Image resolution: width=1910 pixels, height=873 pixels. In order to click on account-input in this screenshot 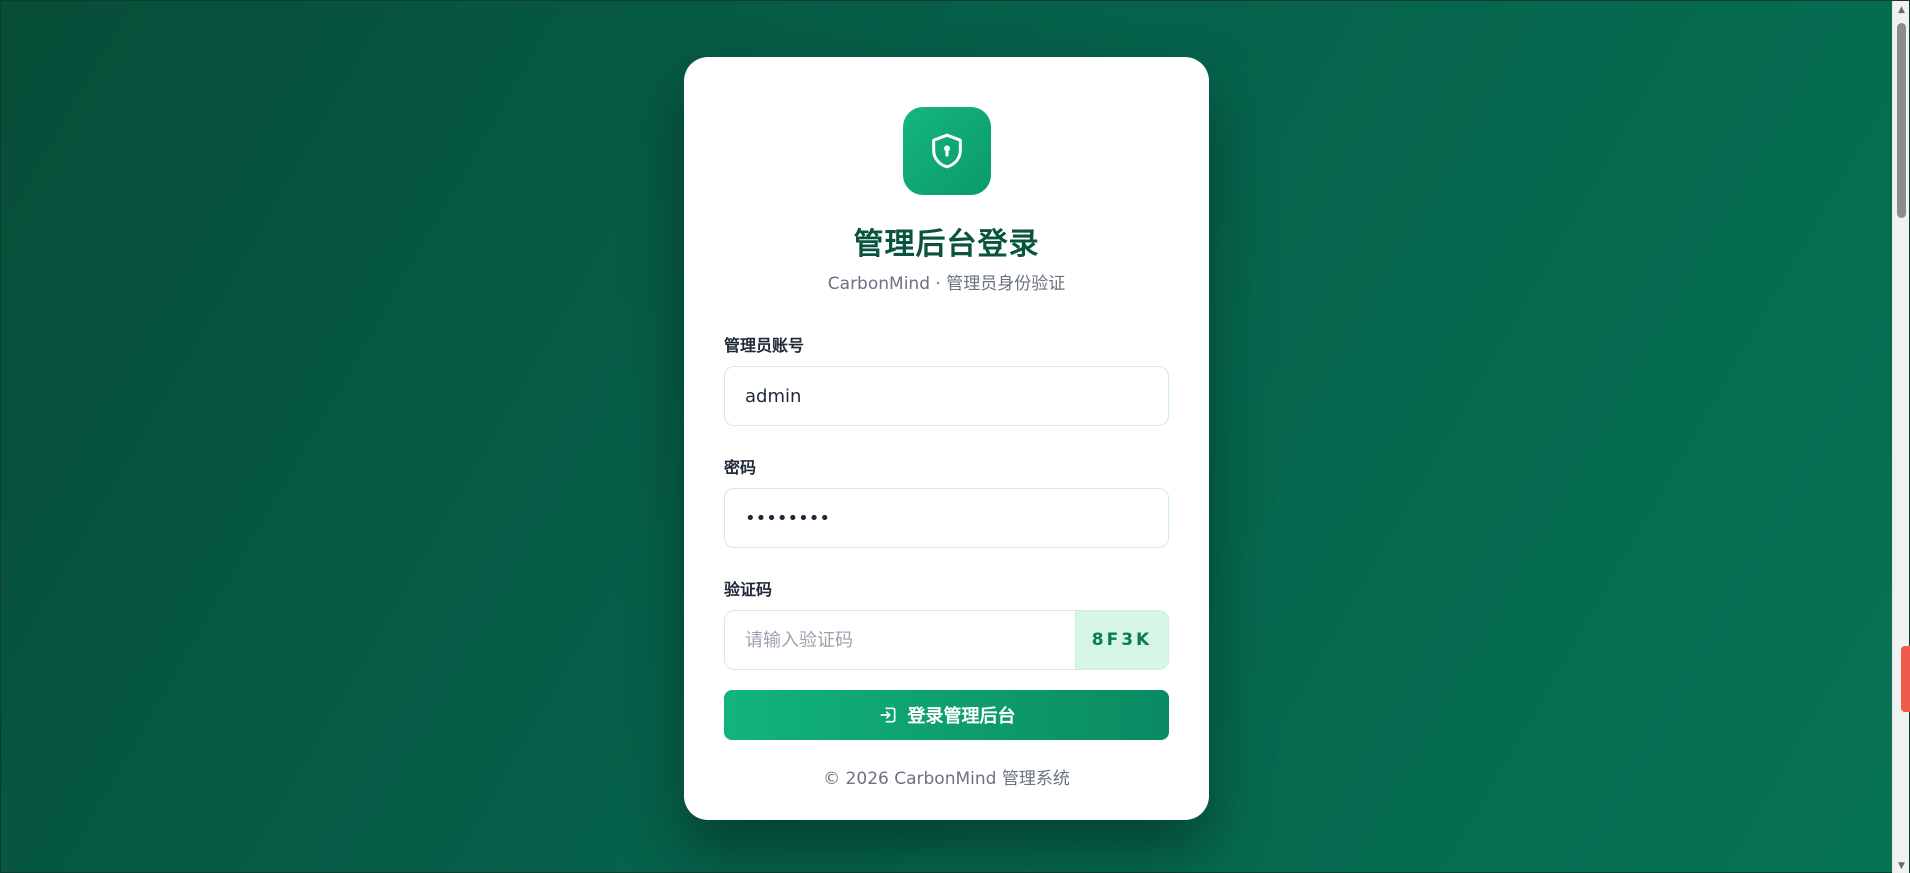, I will do `click(946, 396)`.